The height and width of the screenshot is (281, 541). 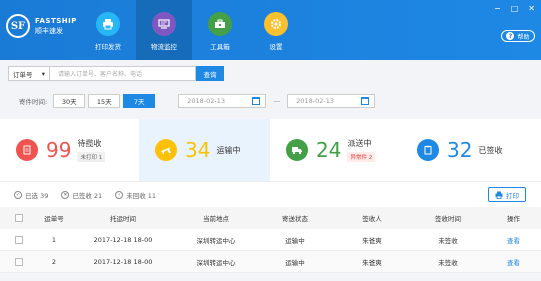 I want to click on search-button: 查询, so click(x=210, y=73).